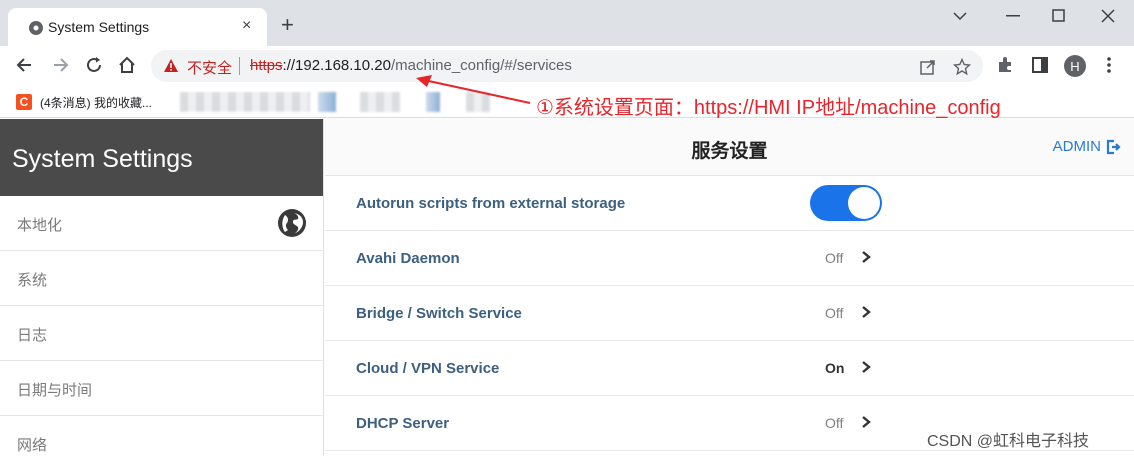 Image resolution: width=1134 pixels, height=456 pixels. Describe the element at coordinates (439, 313) in the screenshot. I see `service-label: Bridge / Switch Service` at that location.